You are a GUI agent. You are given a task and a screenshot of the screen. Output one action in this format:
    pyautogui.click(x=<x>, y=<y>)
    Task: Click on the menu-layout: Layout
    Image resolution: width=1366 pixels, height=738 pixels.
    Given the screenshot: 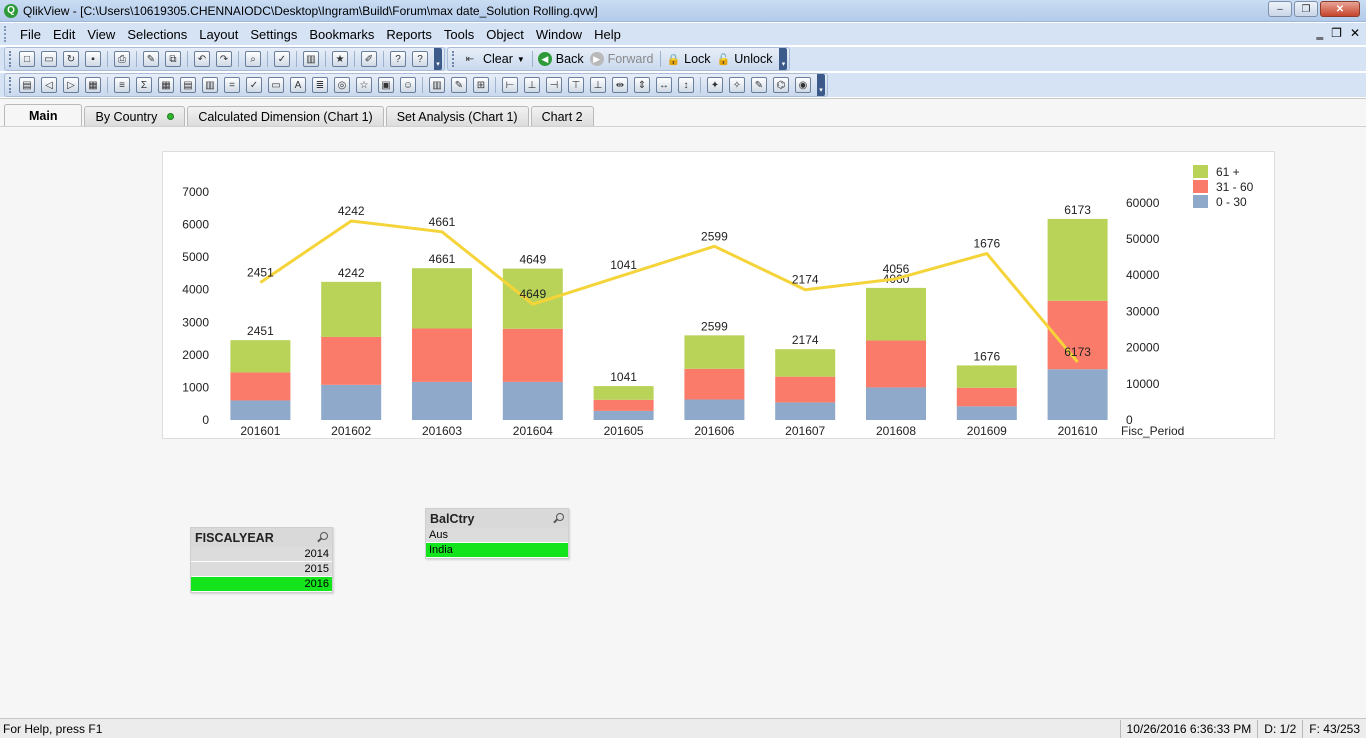 What is the action you would take?
    pyautogui.click(x=218, y=34)
    